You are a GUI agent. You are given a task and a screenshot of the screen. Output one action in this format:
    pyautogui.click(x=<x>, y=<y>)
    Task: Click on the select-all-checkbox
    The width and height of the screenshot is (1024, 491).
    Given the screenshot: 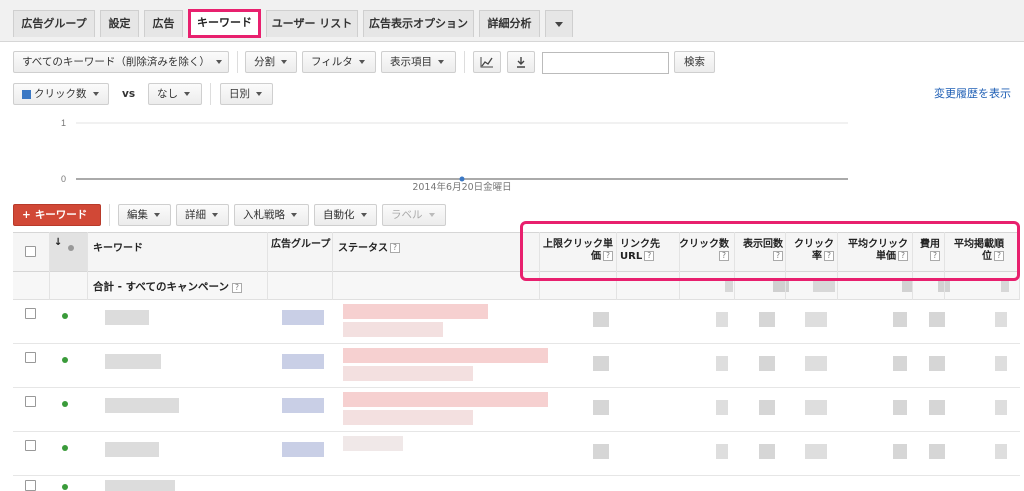 What is the action you would take?
    pyautogui.click(x=30, y=251)
    